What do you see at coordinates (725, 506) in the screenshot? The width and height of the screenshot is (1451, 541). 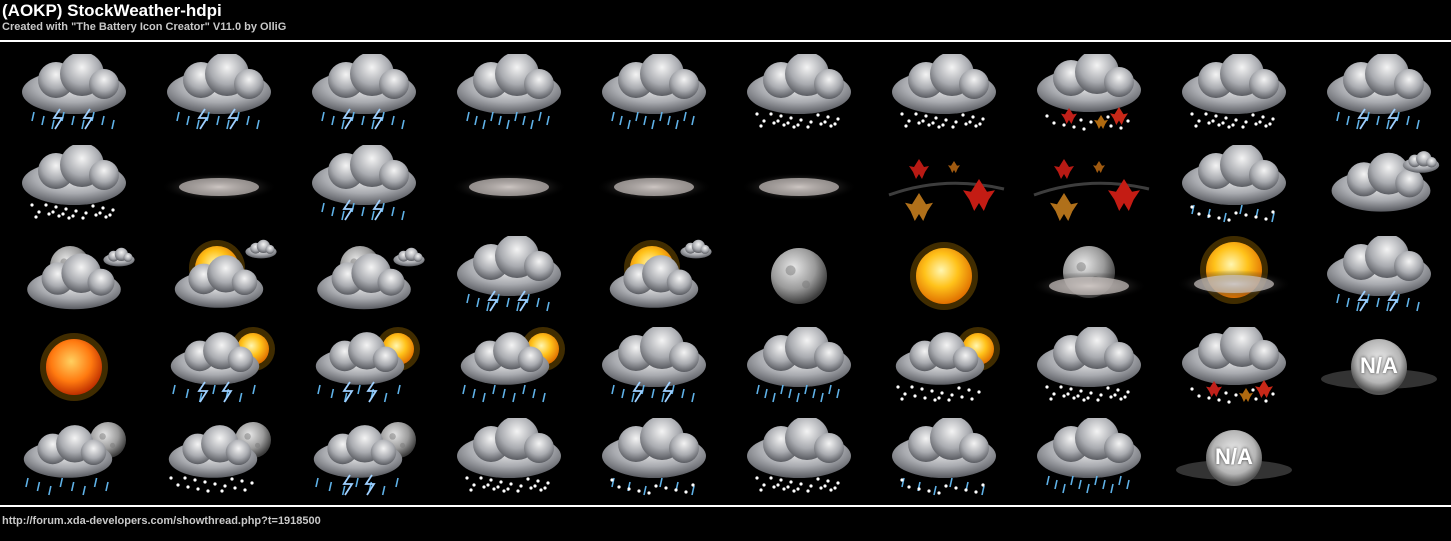 I see `bottom-divider` at bounding box center [725, 506].